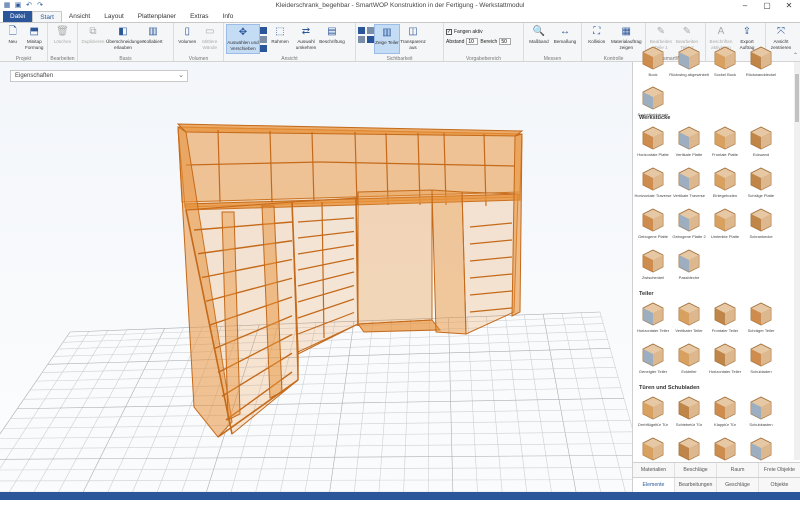 This screenshot has width=800, height=520. What do you see at coordinates (125, 39) in the screenshot?
I see `overlap-button: ◧ Überschneidungen erlauben` at bounding box center [125, 39].